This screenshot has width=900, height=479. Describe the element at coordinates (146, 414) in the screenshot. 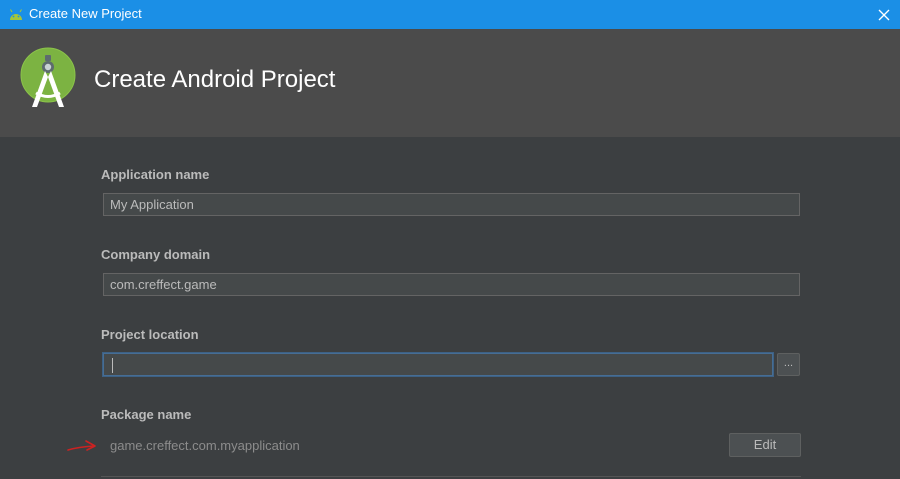

I see `package-name-label: Package name` at that location.